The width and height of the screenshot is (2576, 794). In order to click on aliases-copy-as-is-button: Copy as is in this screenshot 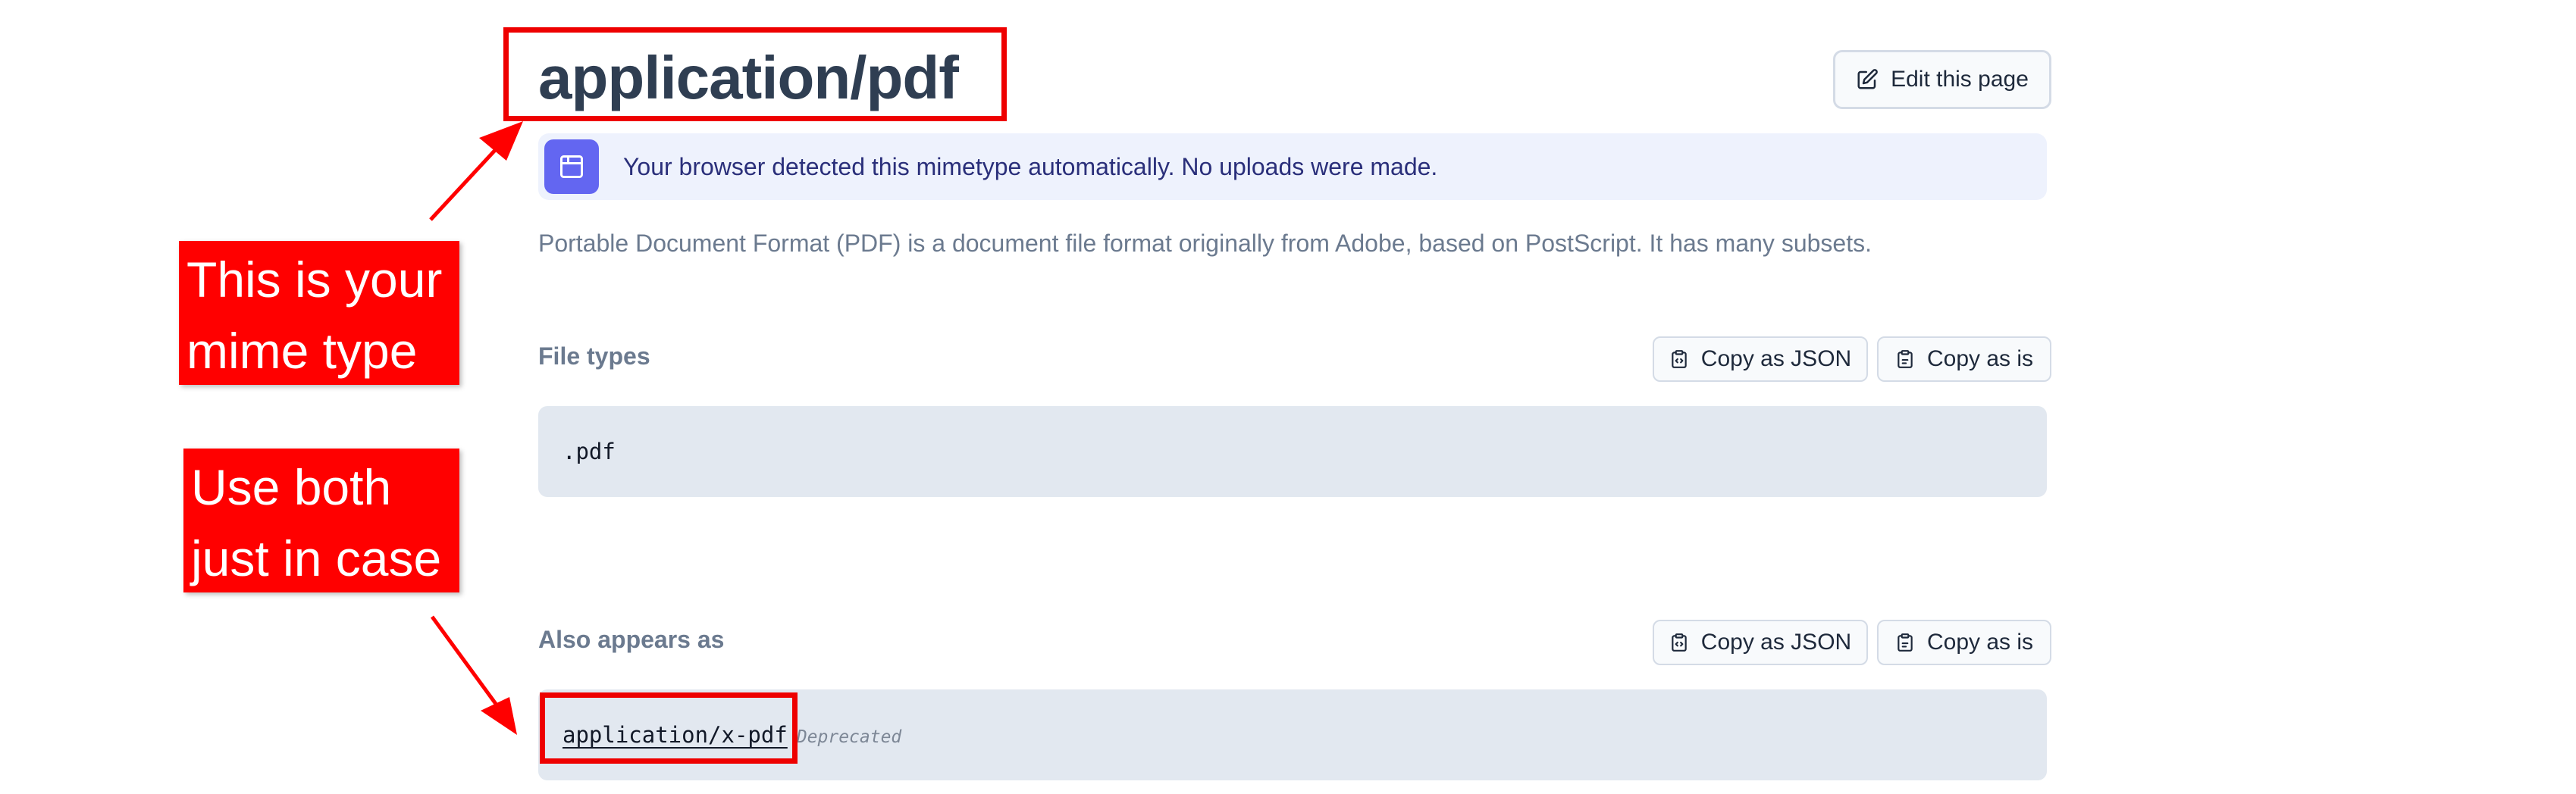, I will do `click(1964, 642)`.